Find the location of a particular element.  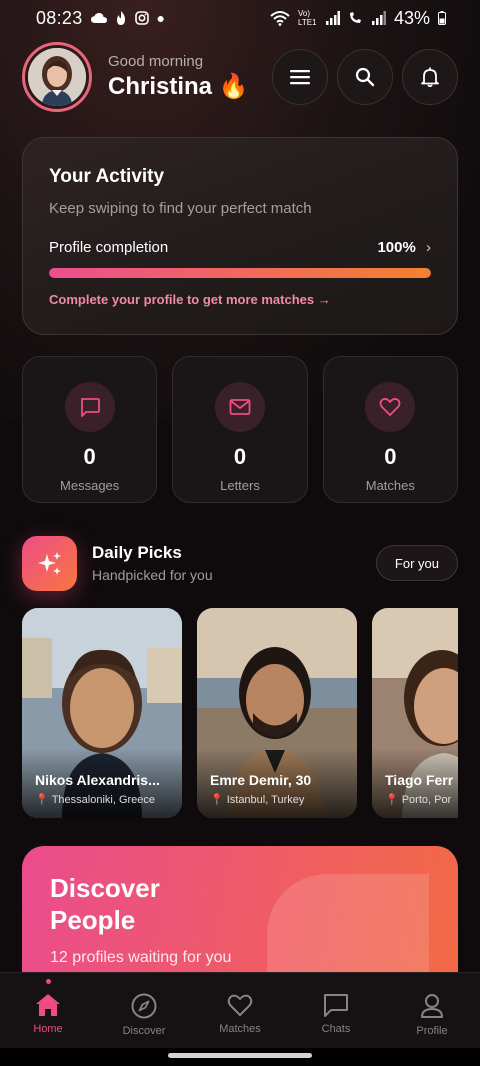

header: Good morning Christina 🔥 is located at coordinates (240, 77).